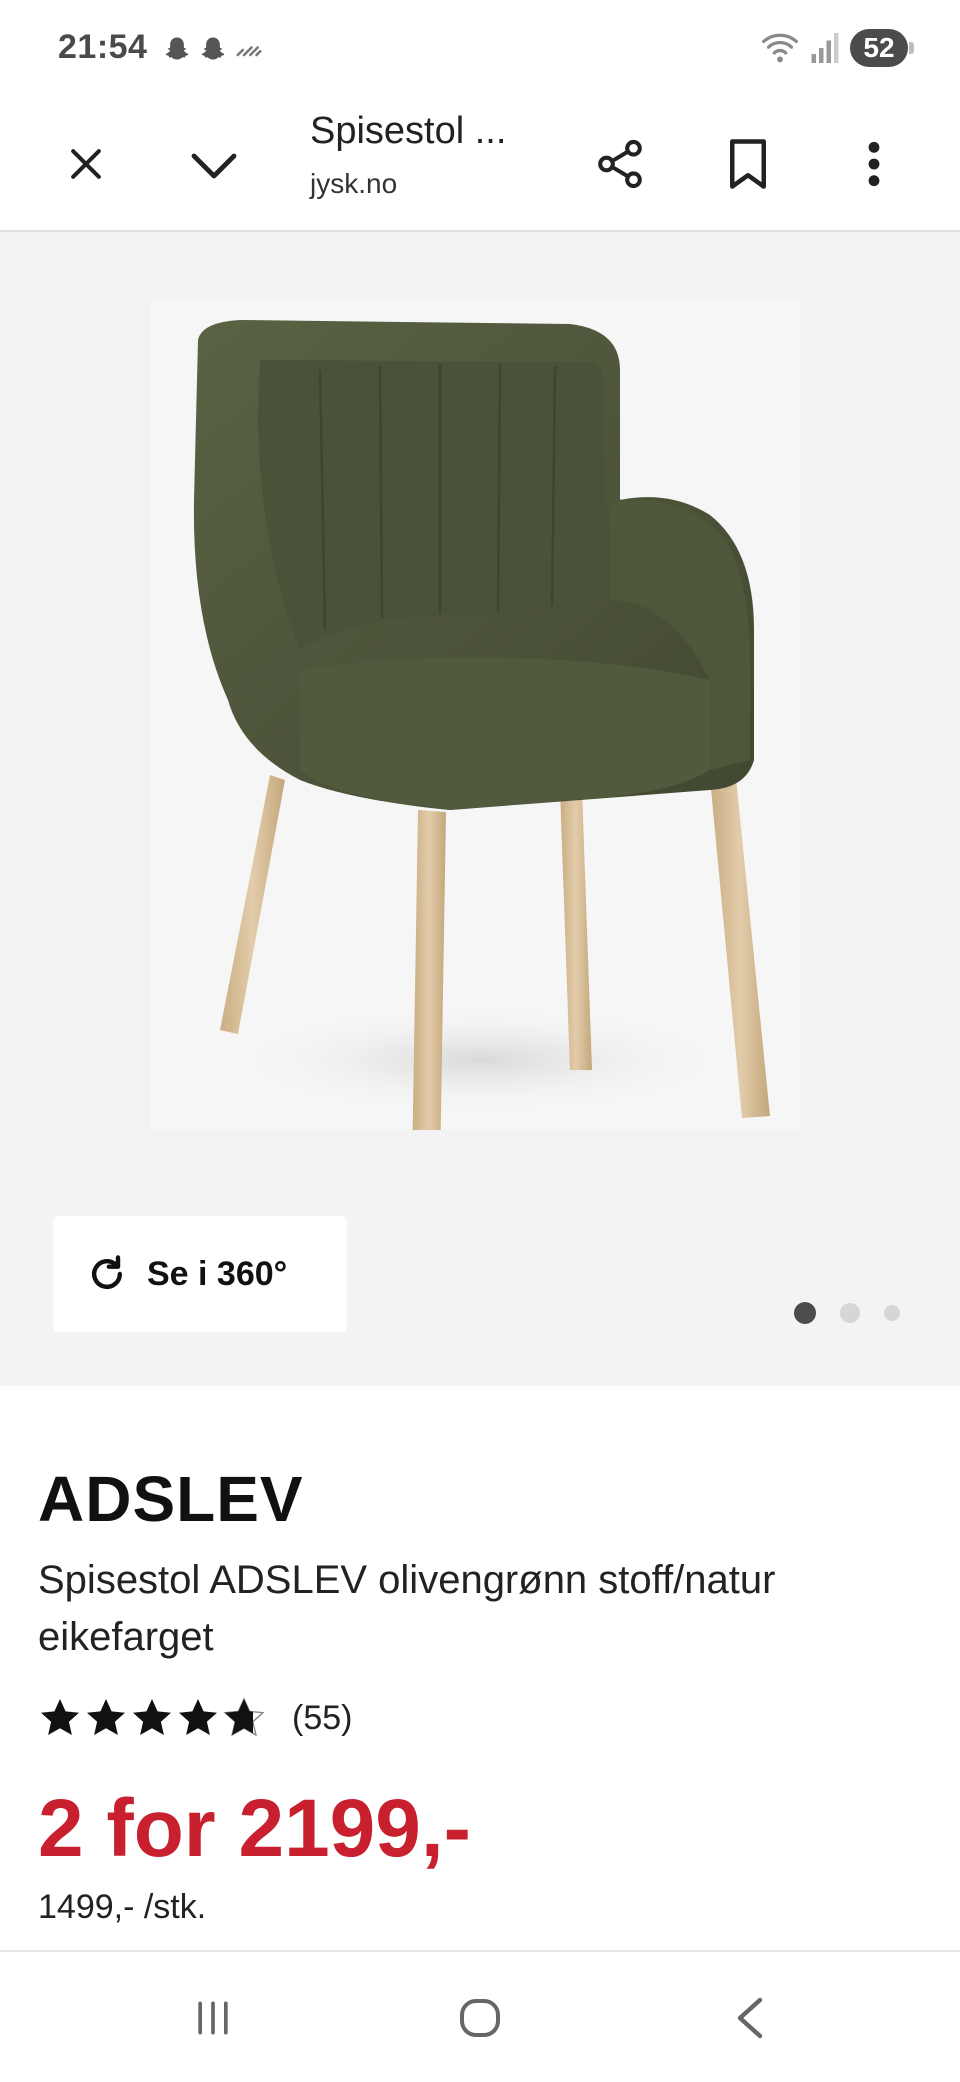 The height and width of the screenshot is (2082, 960). I want to click on recent-apps-icon, so click(213, 2018).